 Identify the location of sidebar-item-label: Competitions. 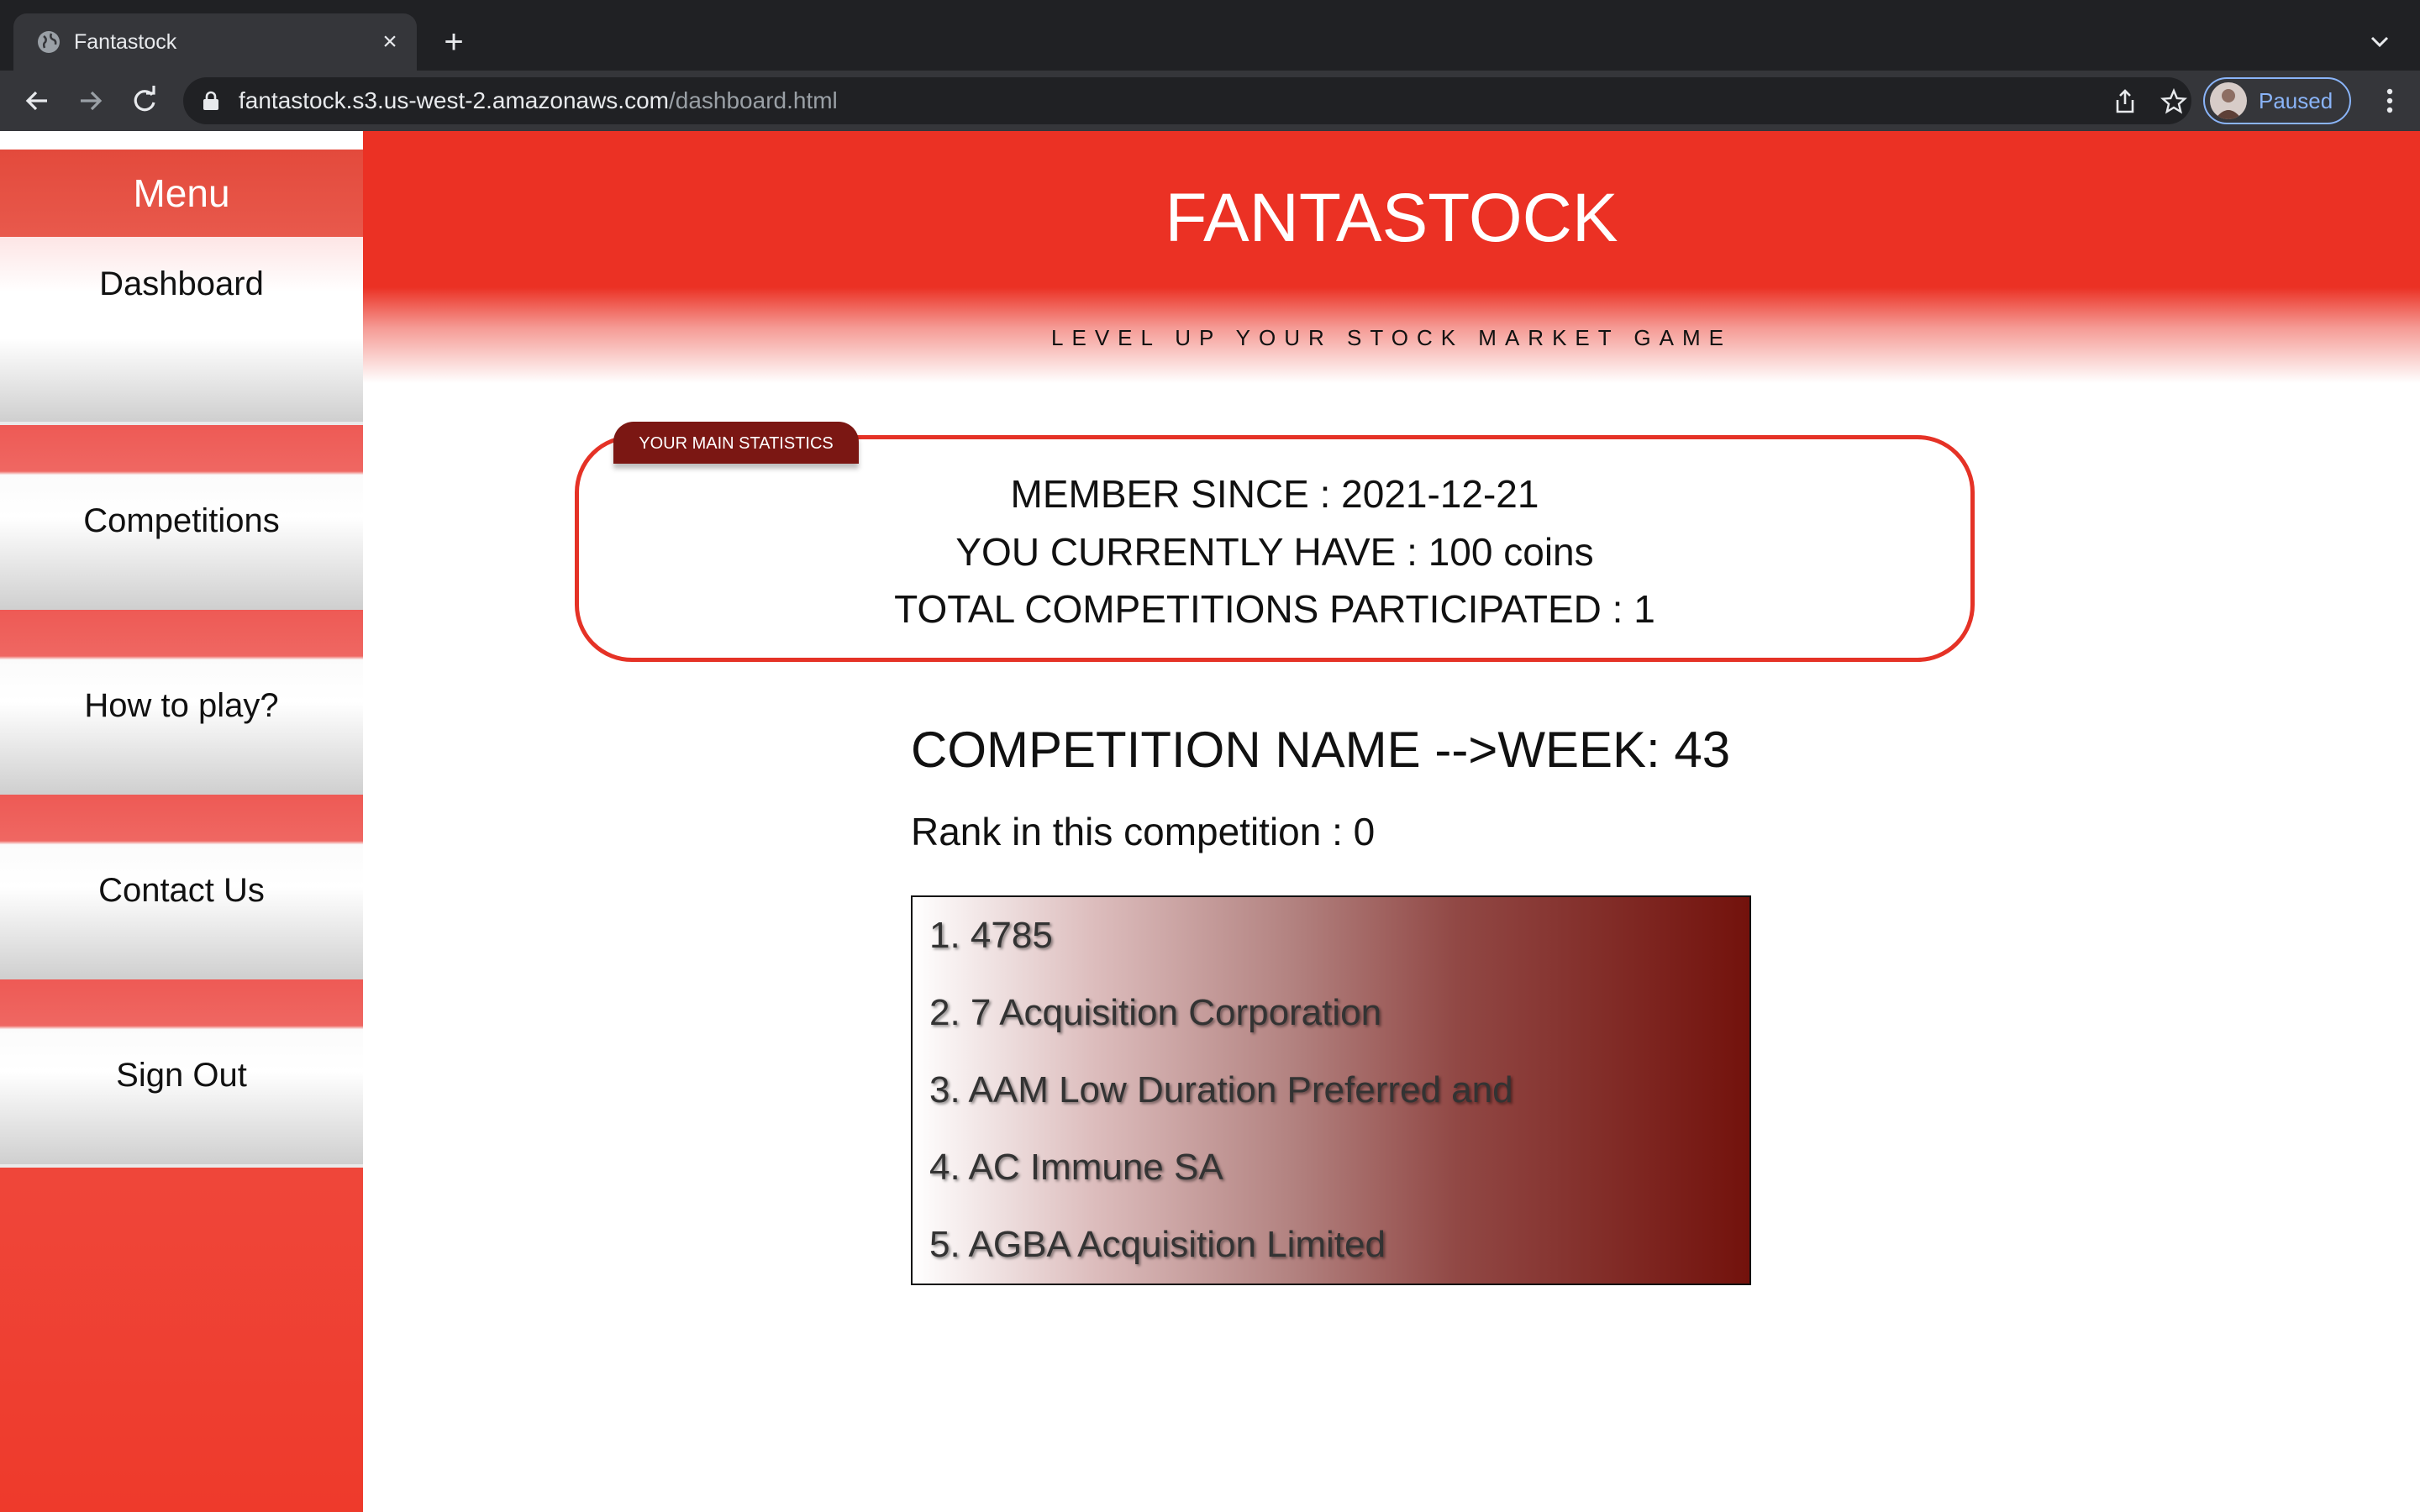
(181, 520).